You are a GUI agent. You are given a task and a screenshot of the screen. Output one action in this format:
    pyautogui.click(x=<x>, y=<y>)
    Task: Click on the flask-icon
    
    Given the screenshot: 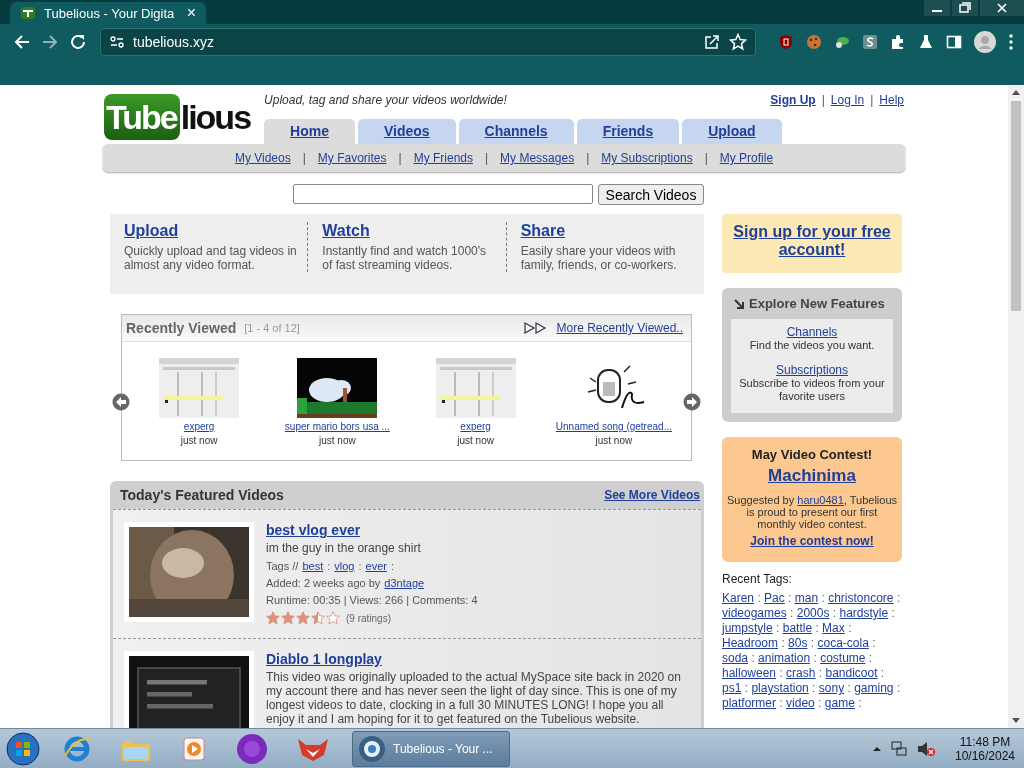 What is the action you would take?
    pyautogui.click(x=926, y=42)
    